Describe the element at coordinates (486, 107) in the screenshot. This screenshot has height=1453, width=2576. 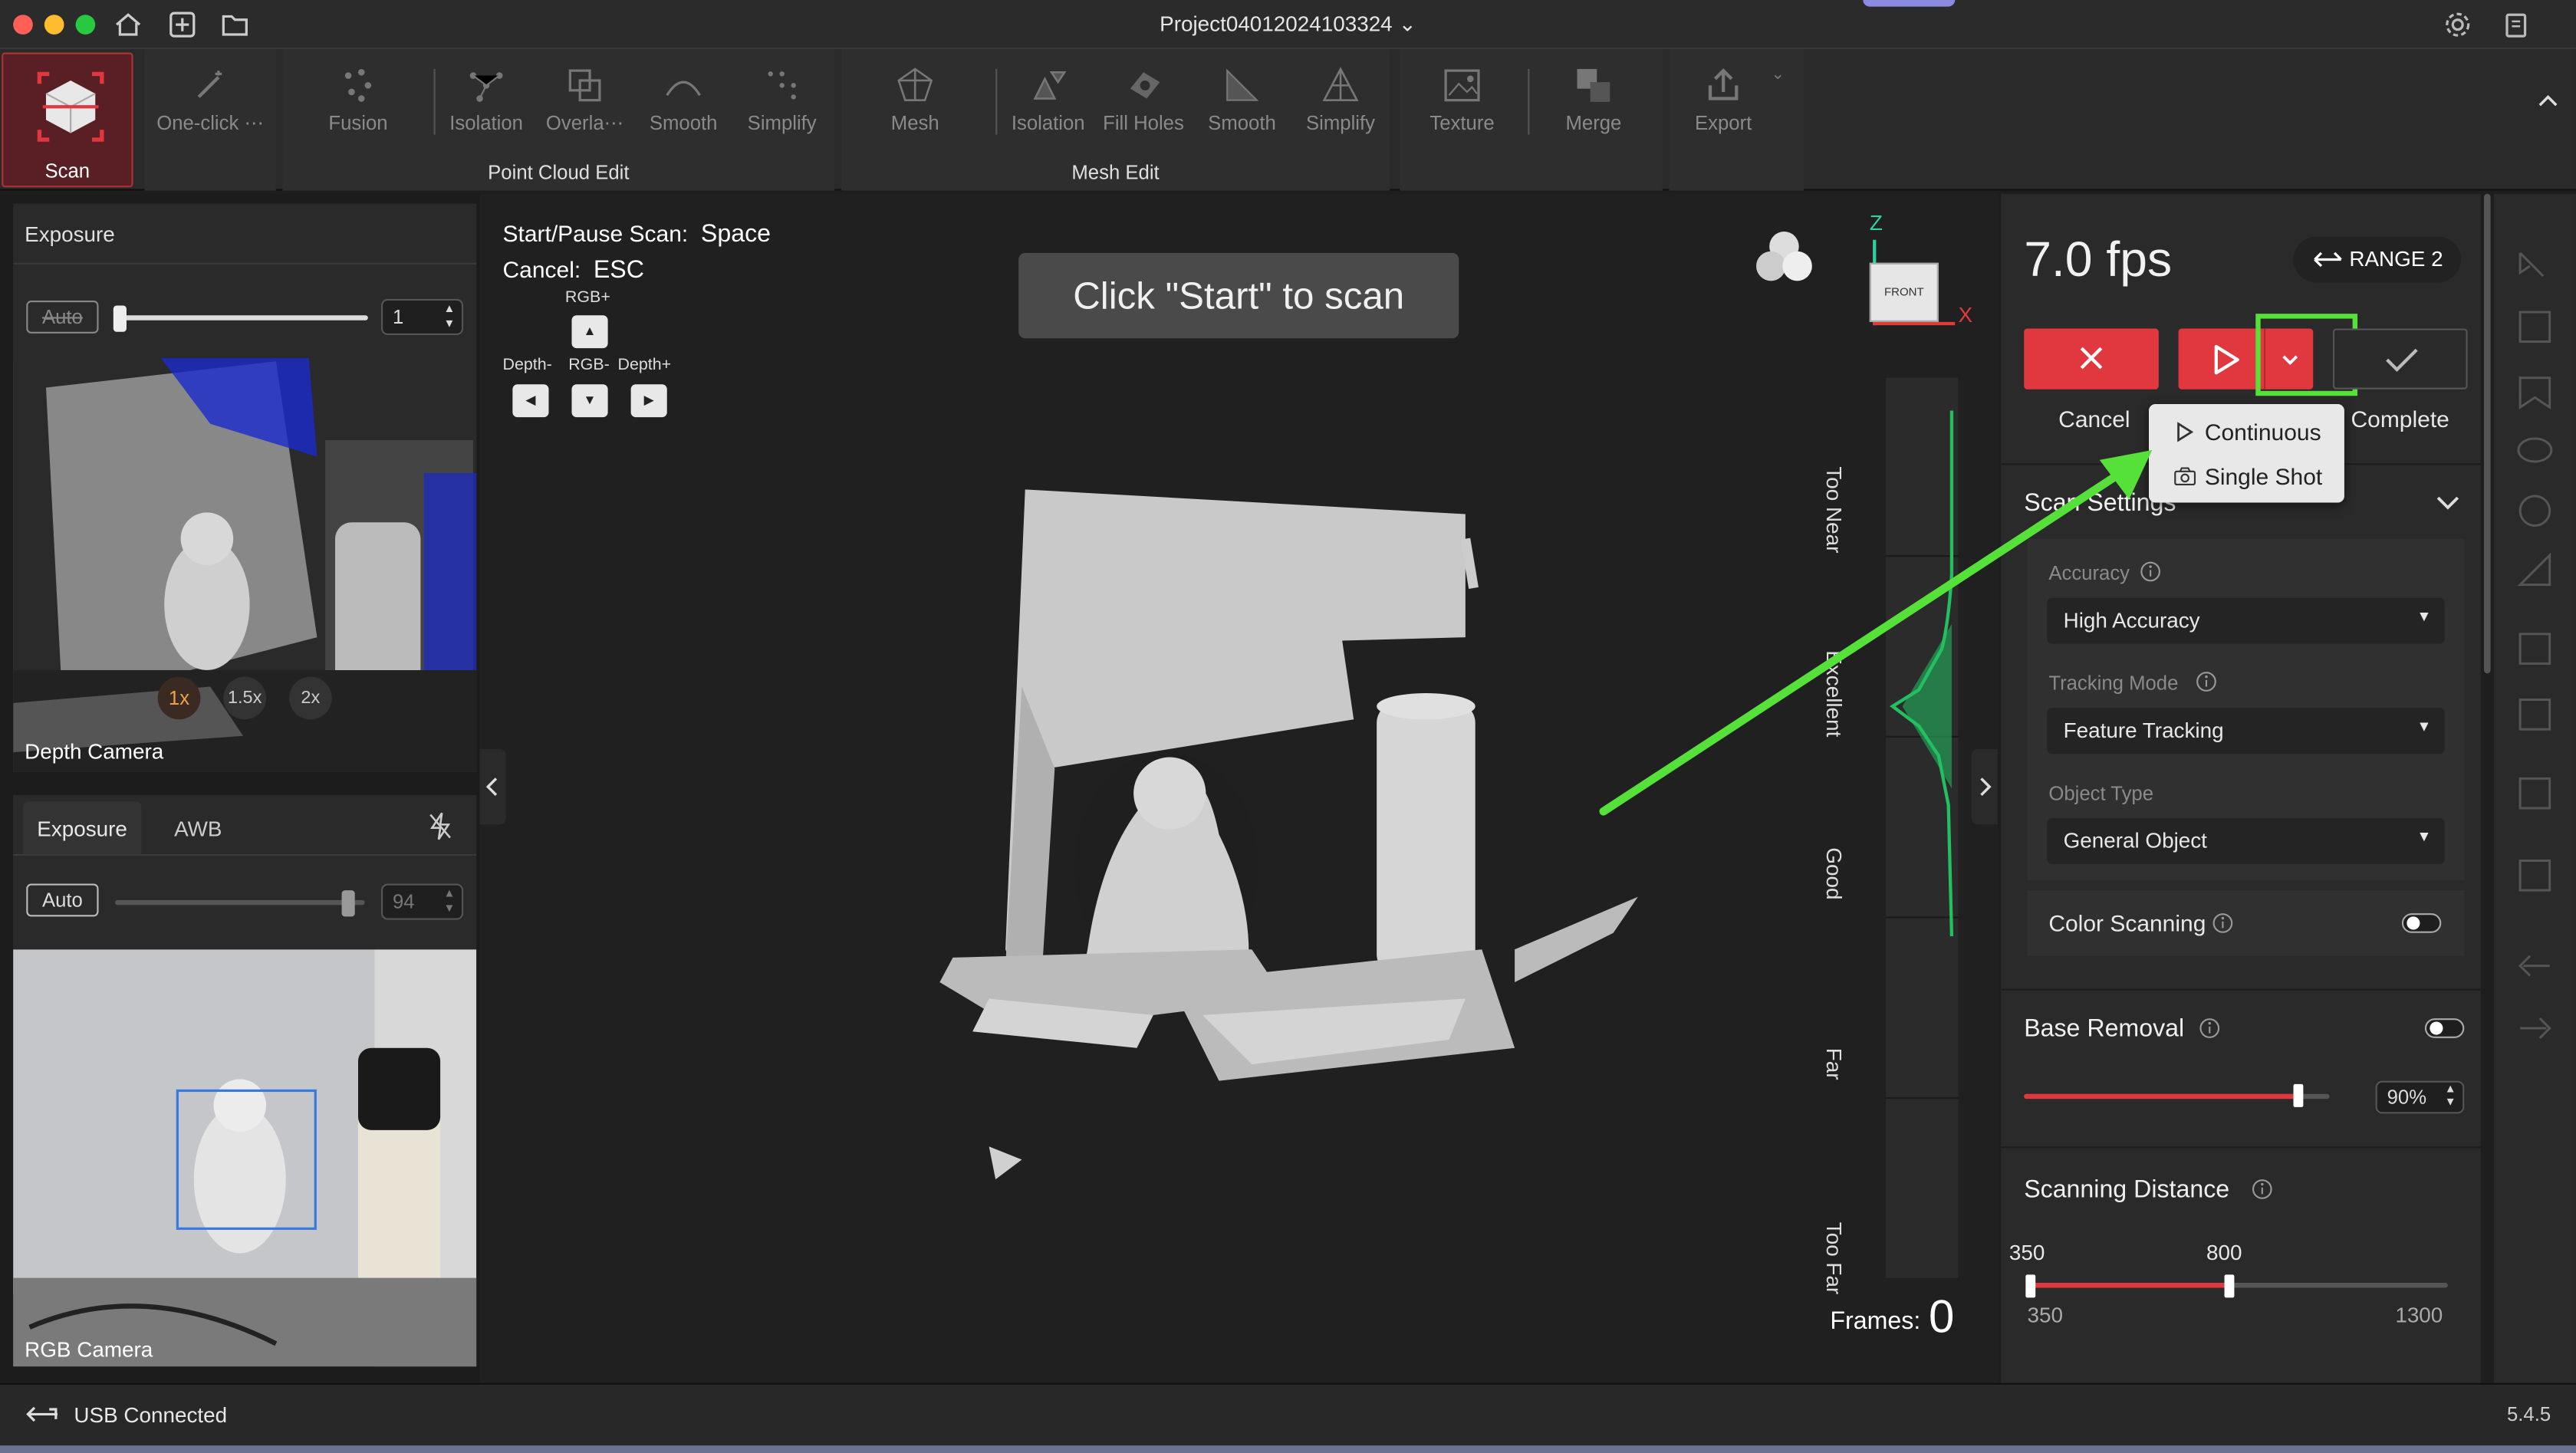
I see `pc-isolation-tool: Isolation` at that location.